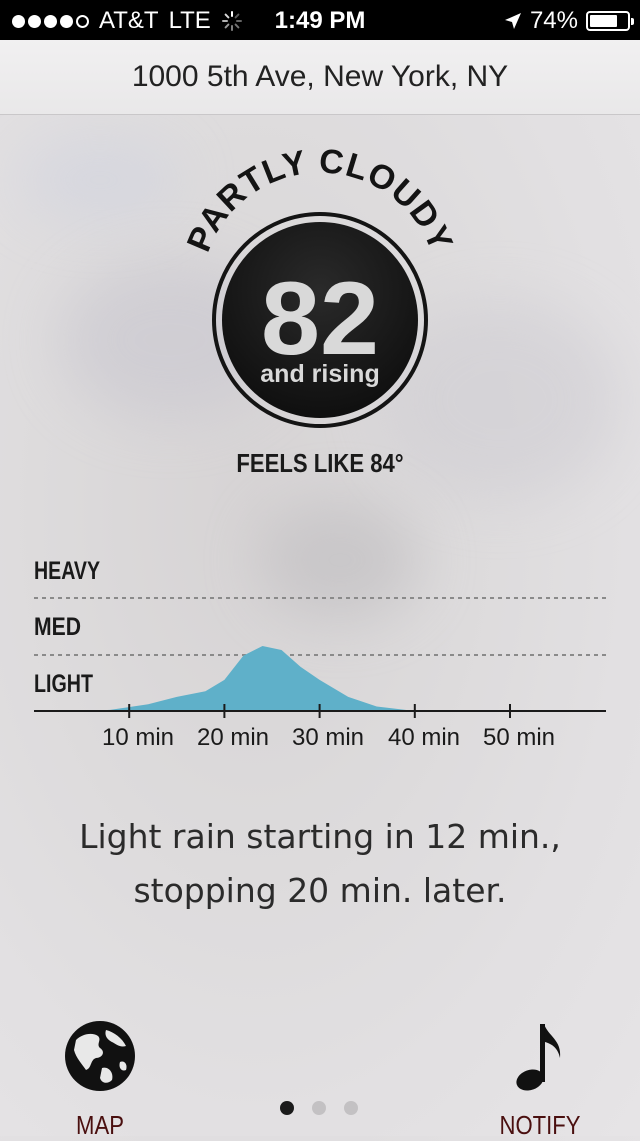 This screenshot has width=640, height=1141. What do you see at coordinates (320, 463) in the screenshot?
I see `feels-like-label: FEELS LIKE 84°` at bounding box center [320, 463].